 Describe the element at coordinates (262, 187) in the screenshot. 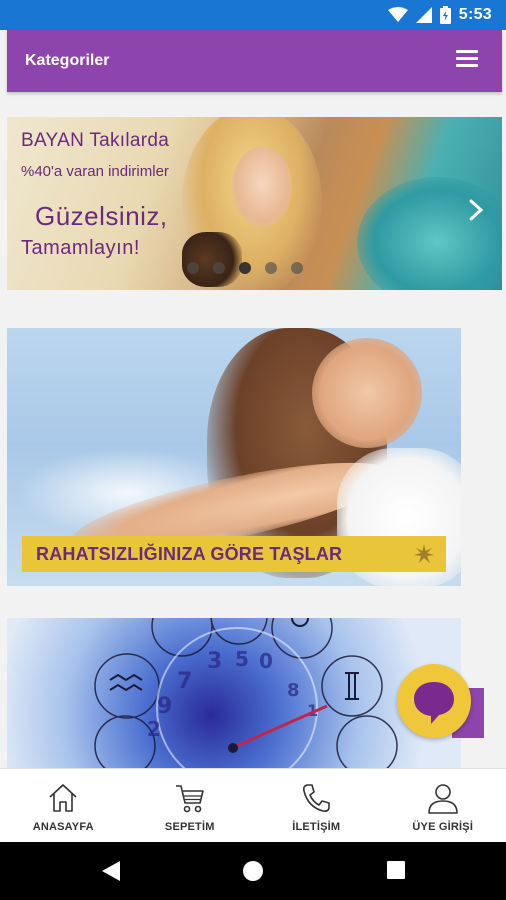

I see `slider-image-face` at that location.